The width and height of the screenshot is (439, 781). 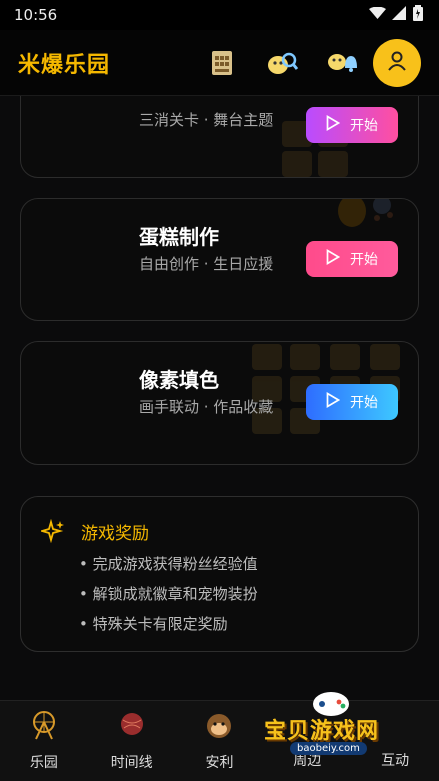 I want to click on status-time: 10:56, so click(x=36, y=15).